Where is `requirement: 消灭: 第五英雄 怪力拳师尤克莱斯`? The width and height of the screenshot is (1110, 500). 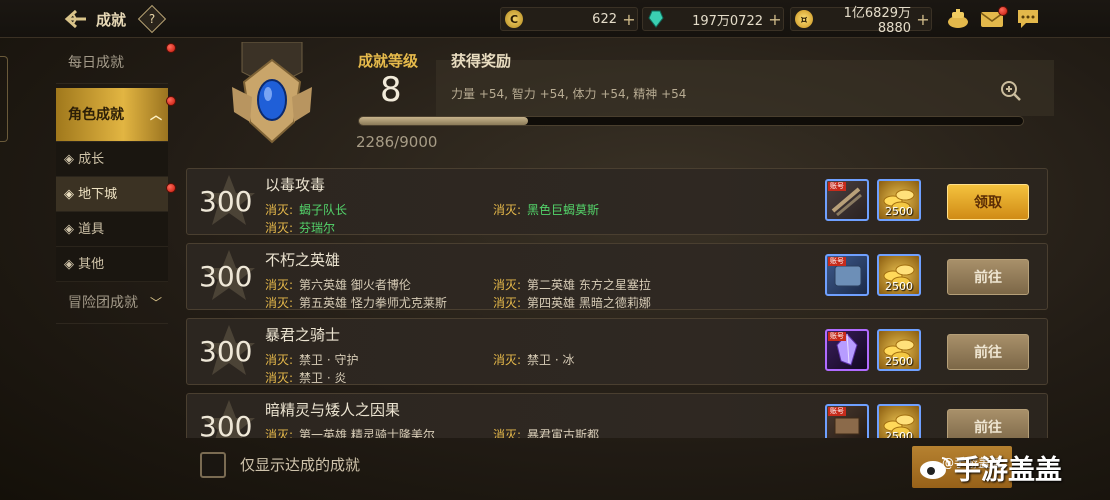
requirement: 消灭: 第五英雄 怪力拳师尤克莱斯 is located at coordinates (356, 303).